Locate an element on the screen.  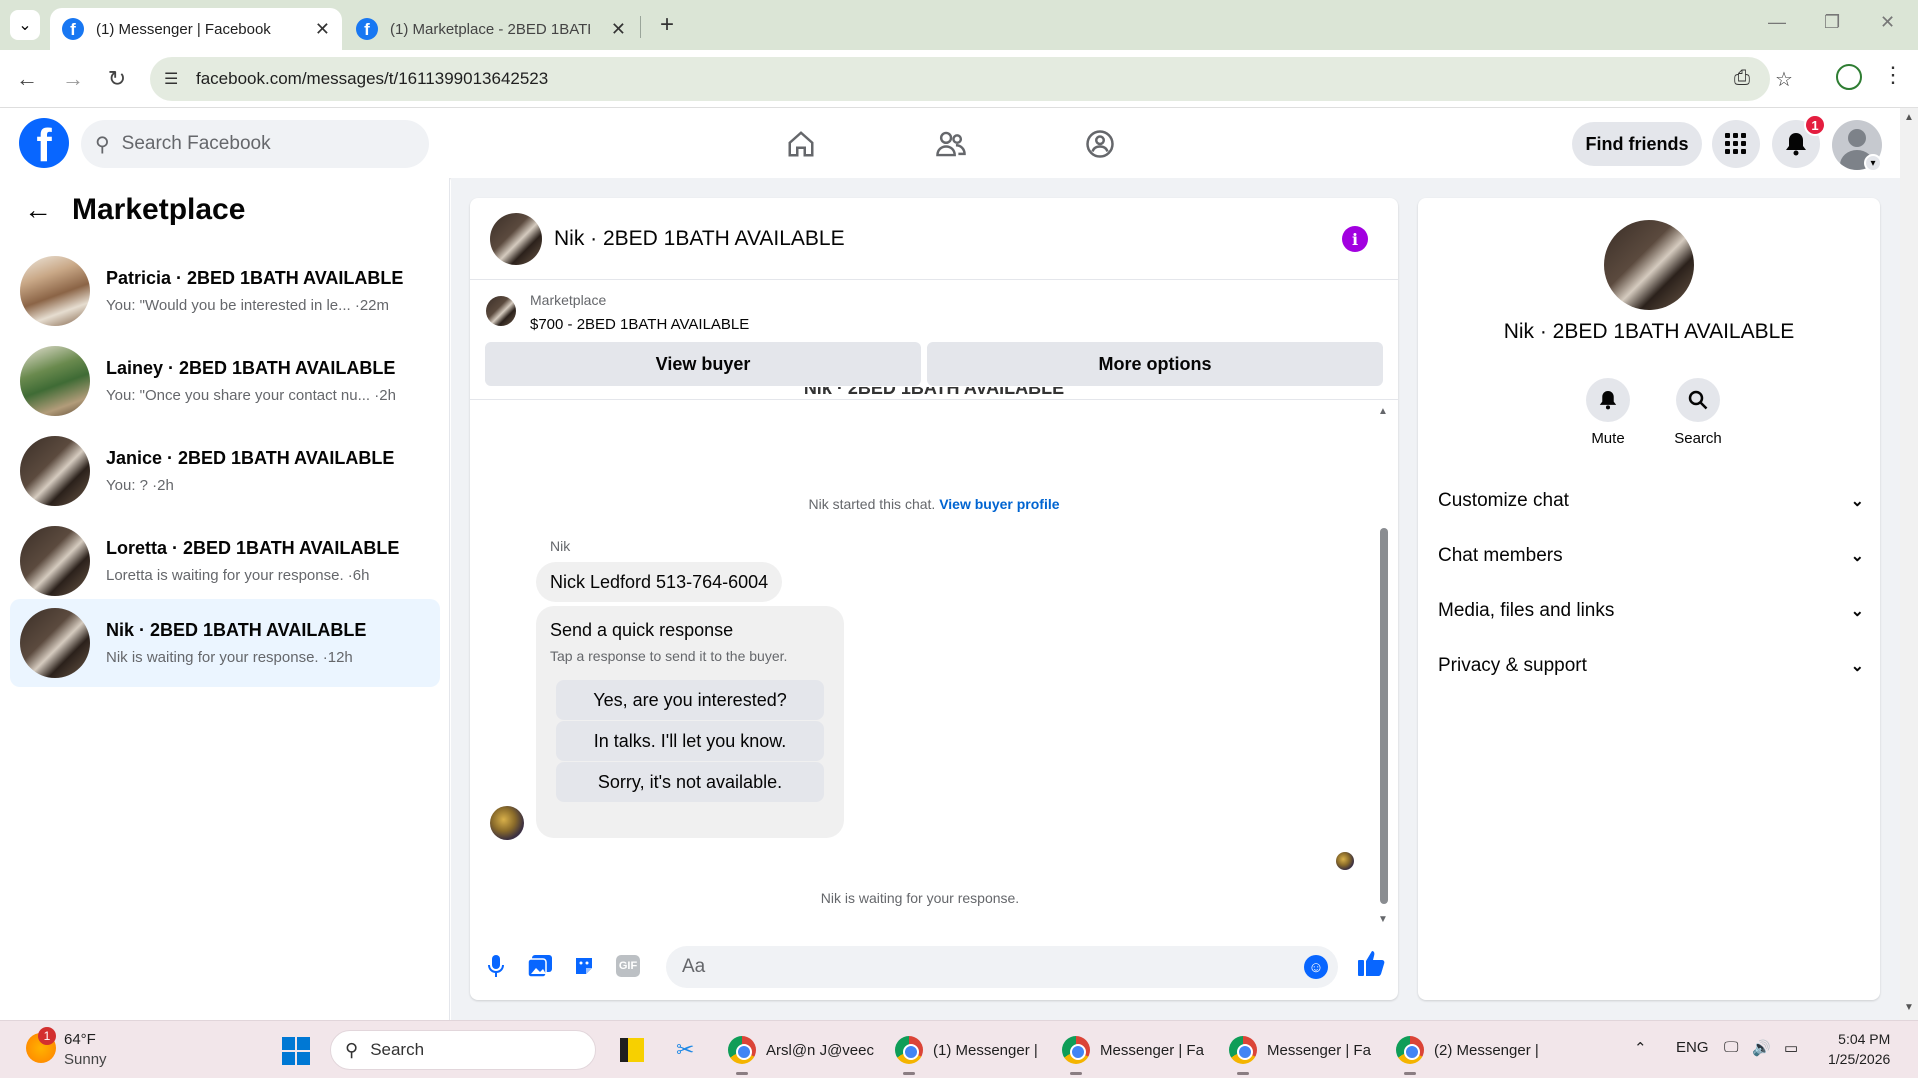
quick-response-button: Sorry, it's not available. is located at coordinates (690, 782).